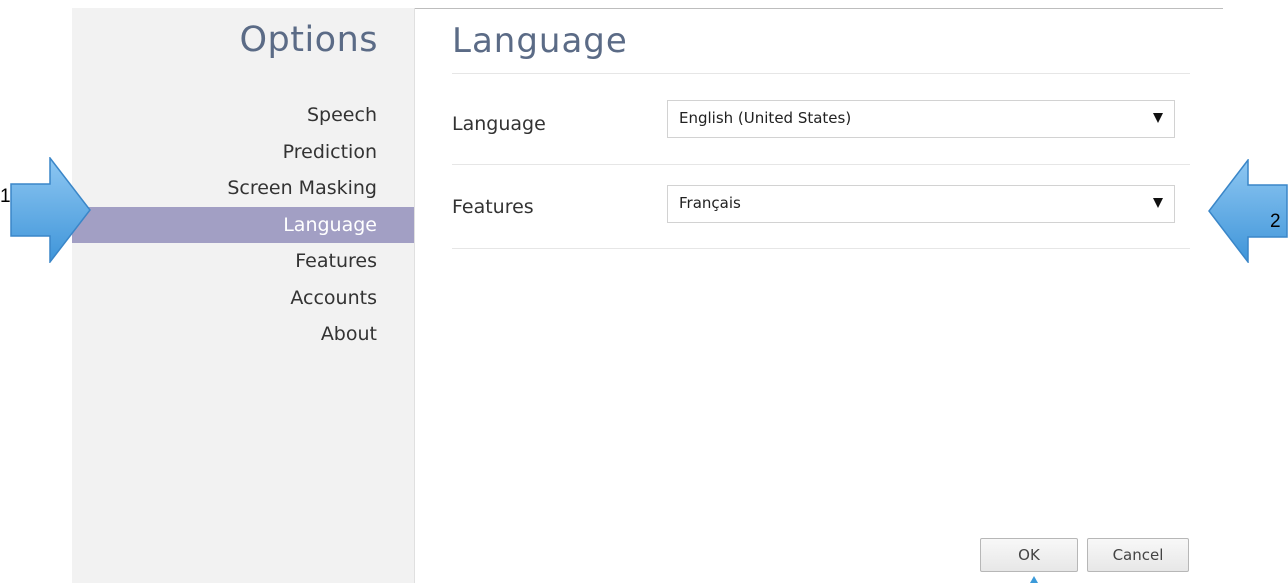  Describe the element at coordinates (821, 73) in the screenshot. I see `title-divider` at that location.